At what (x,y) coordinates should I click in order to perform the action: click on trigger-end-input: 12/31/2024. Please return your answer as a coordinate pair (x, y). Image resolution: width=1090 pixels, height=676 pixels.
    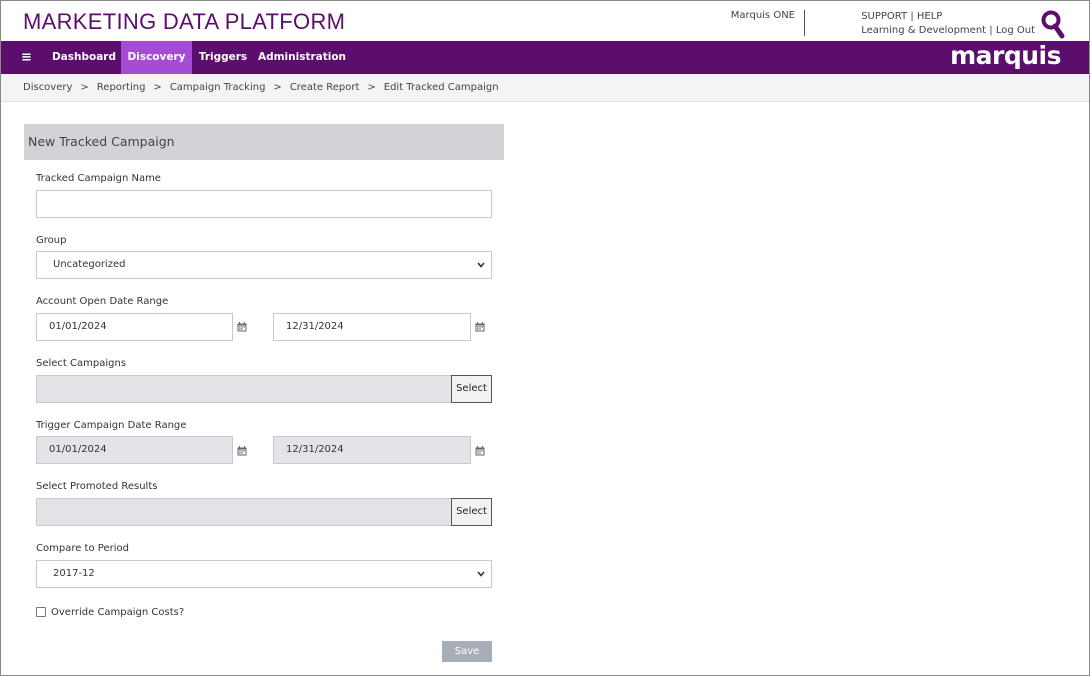
    Looking at the image, I should click on (372, 450).